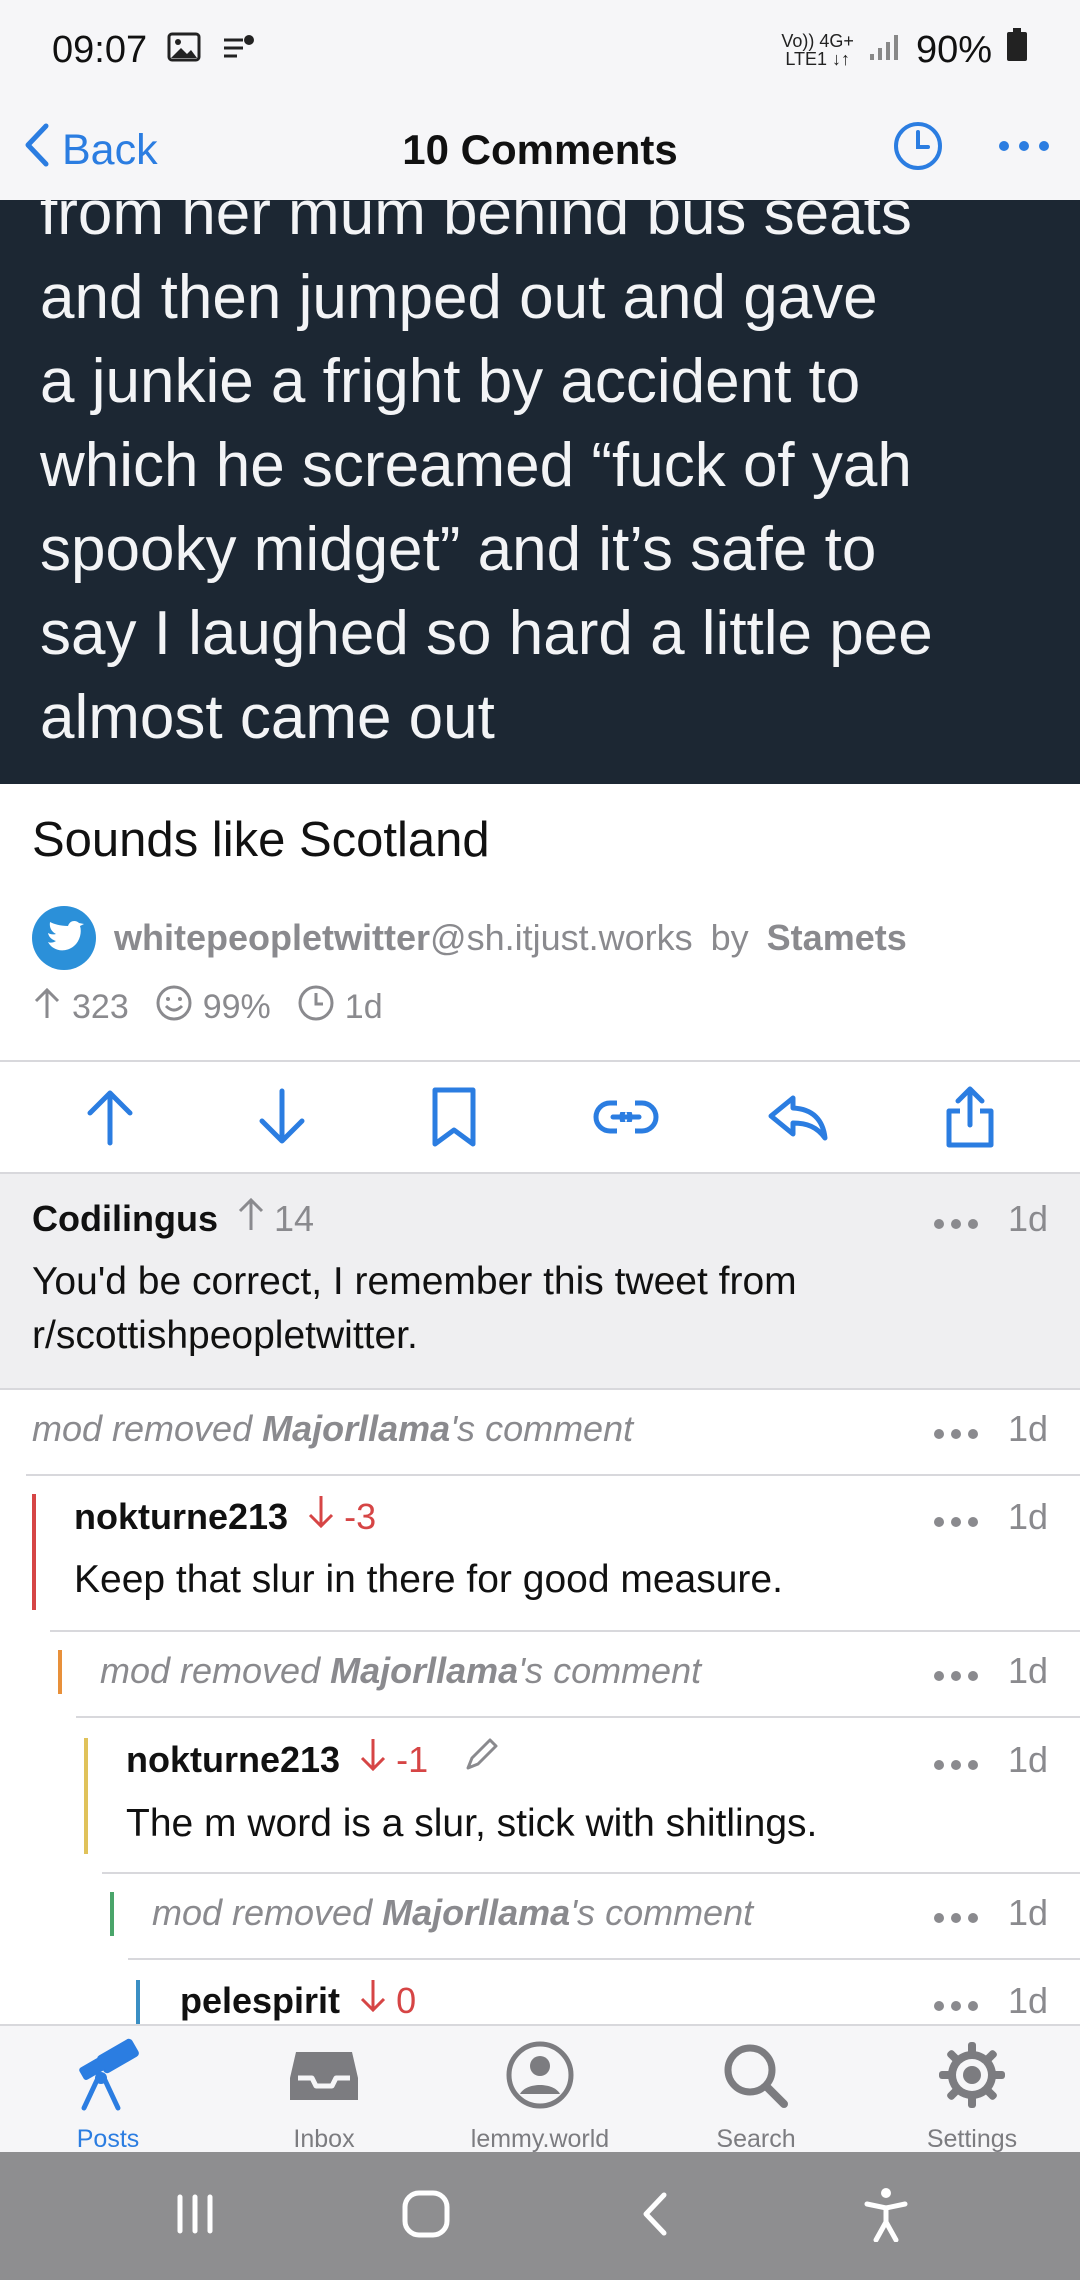  What do you see at coordinates (540, 1992) in the screenshot?
I see `comment: pelespirit 0 1d` at bounding box center [540, 1992].